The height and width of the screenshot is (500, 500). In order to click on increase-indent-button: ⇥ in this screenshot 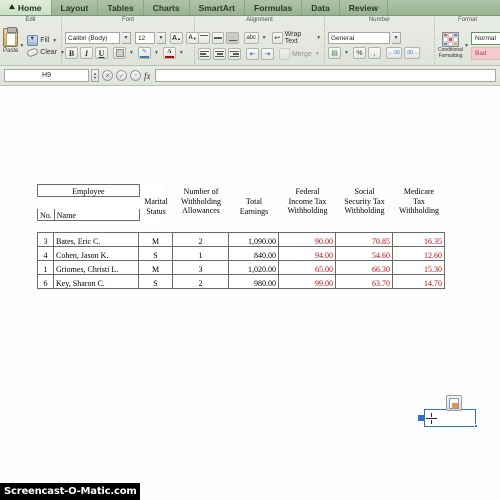, I will do `click(267, 54)`.